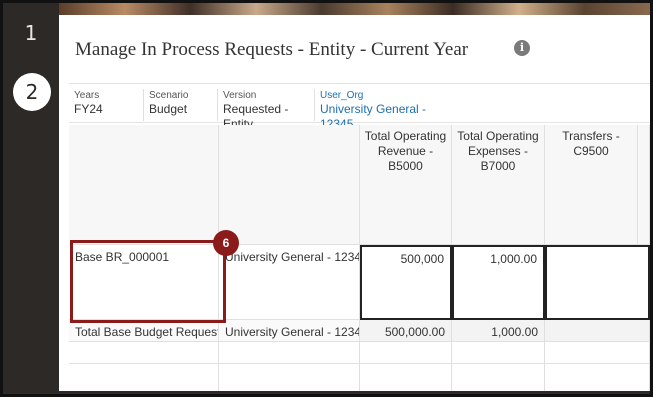 Image resolution: width=653 pixels, height=397 pixels. I want to click on pov-user-org-label: User_Org, so click(342, 95).